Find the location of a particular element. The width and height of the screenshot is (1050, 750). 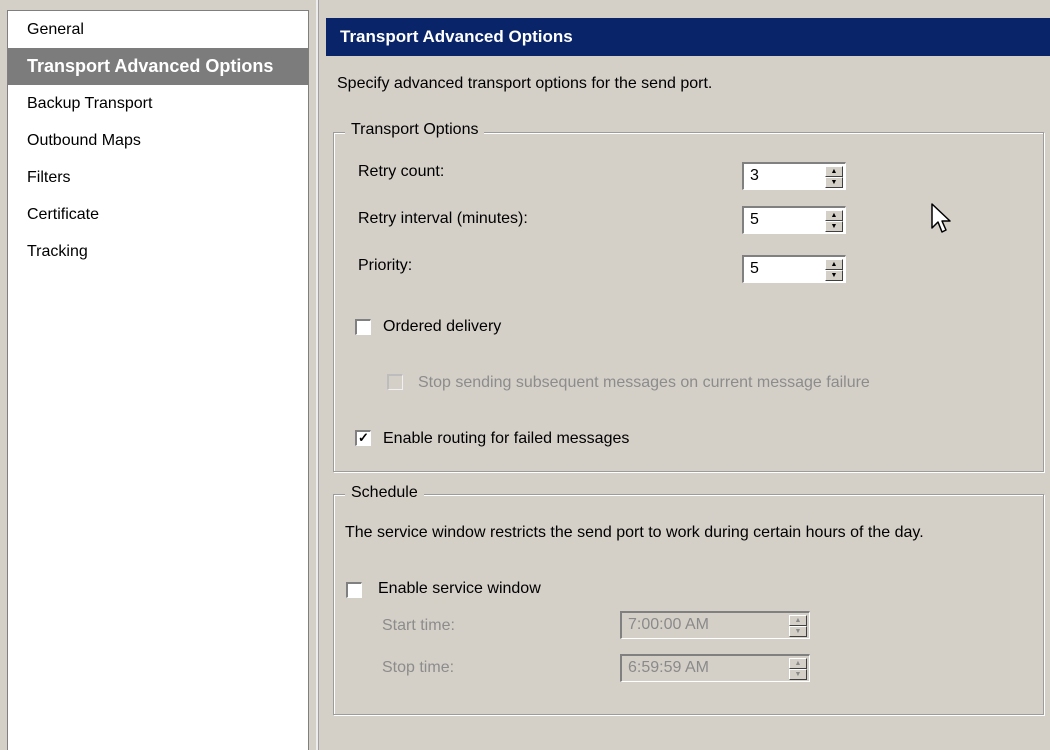

priority-value: 5 is located at coordinates (754, 269).